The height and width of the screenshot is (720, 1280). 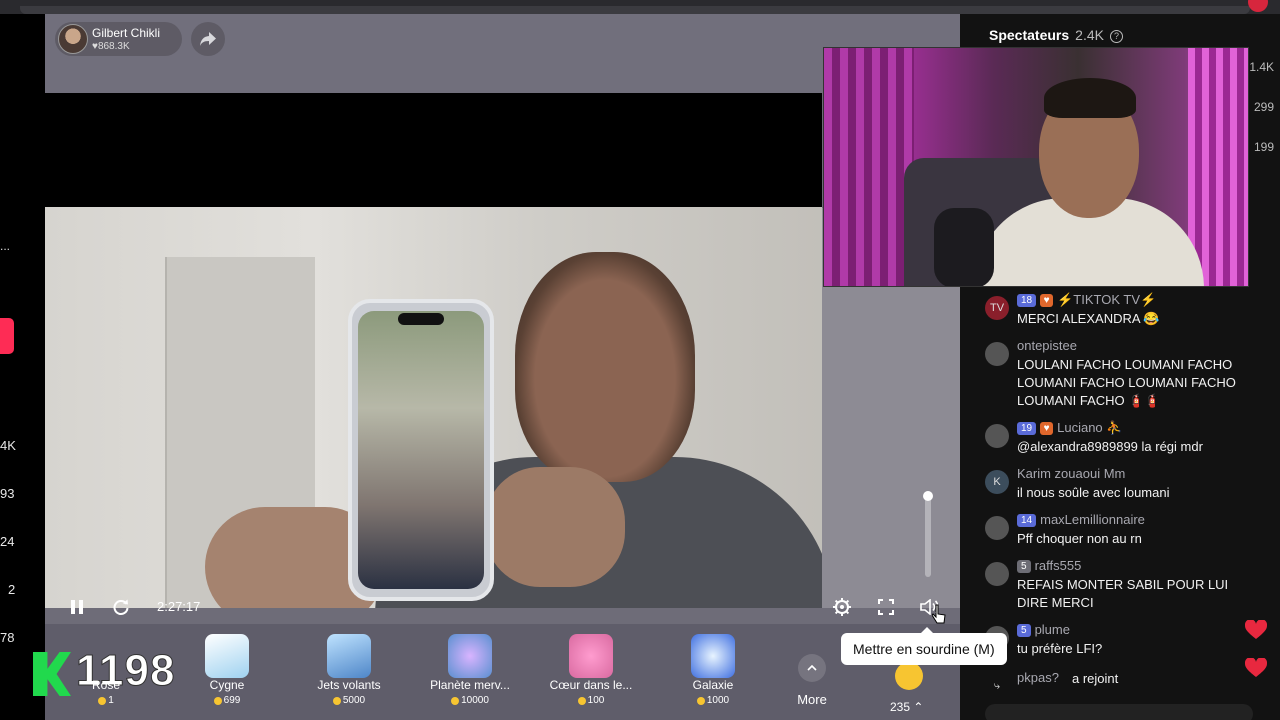 I want to click on chat-username: pkpas?, so click(x=1038, y=677).